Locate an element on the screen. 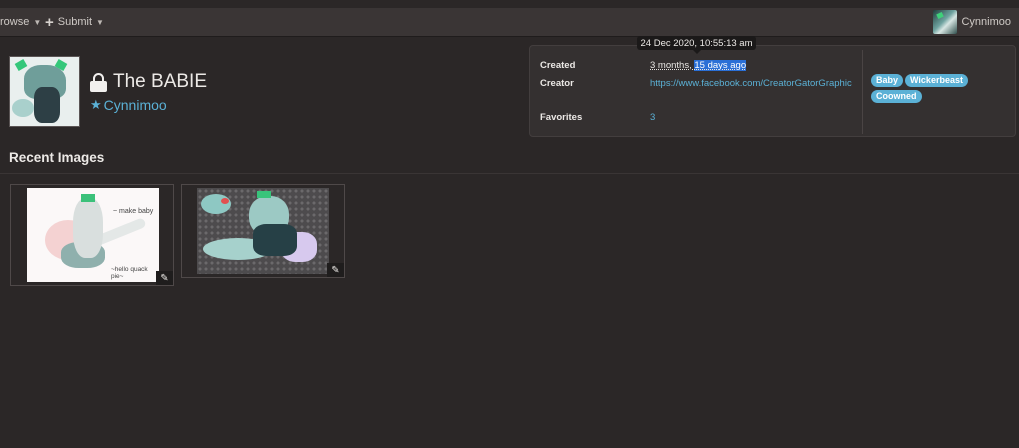 This screenshot has height=448, width=1019. created-value: 3 months, 15 days ago is located at coordinates (698, 65).